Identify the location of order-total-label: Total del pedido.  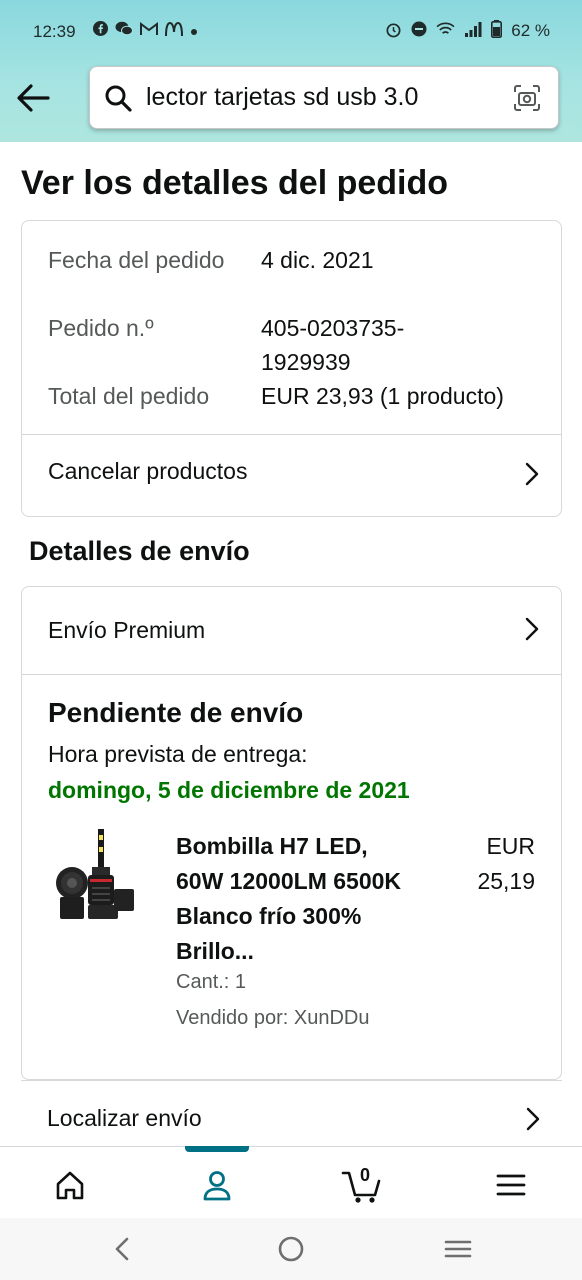
(129, 396).